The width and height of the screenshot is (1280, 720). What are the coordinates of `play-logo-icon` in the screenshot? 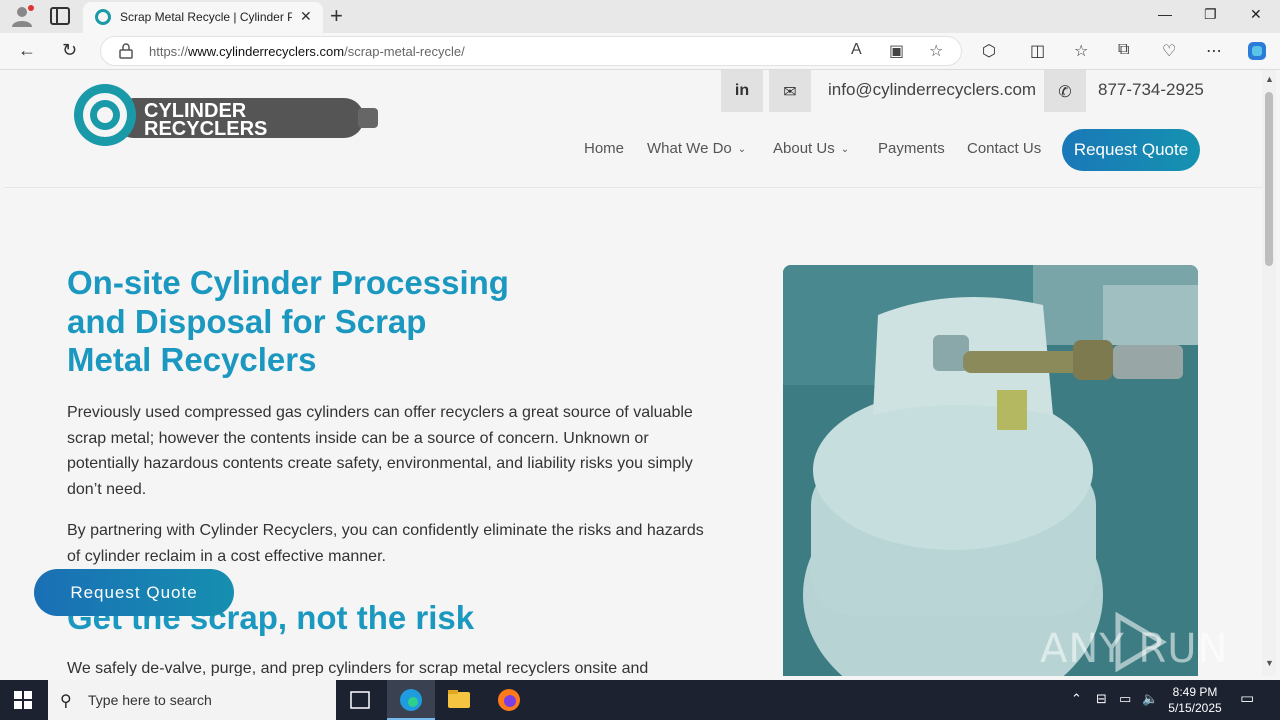 It's located at (1141, 642).